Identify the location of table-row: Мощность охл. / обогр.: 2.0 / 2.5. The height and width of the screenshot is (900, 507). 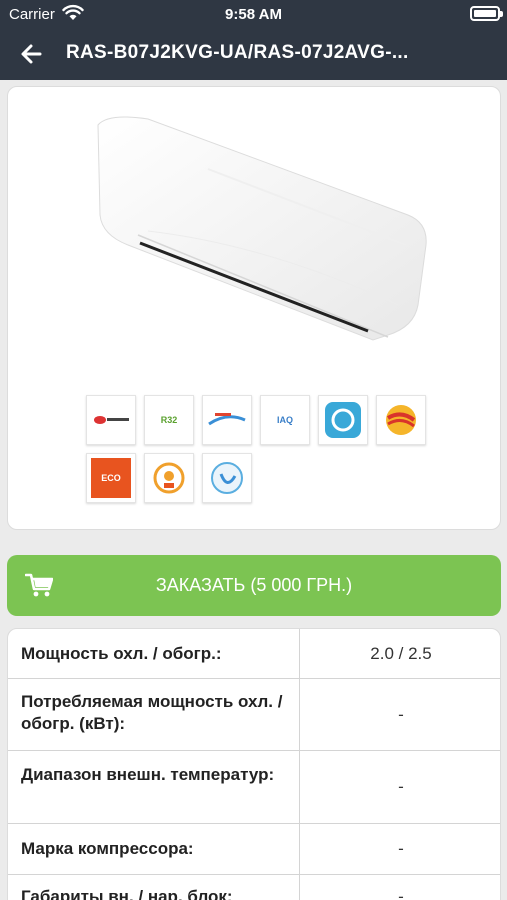
(254, 654).